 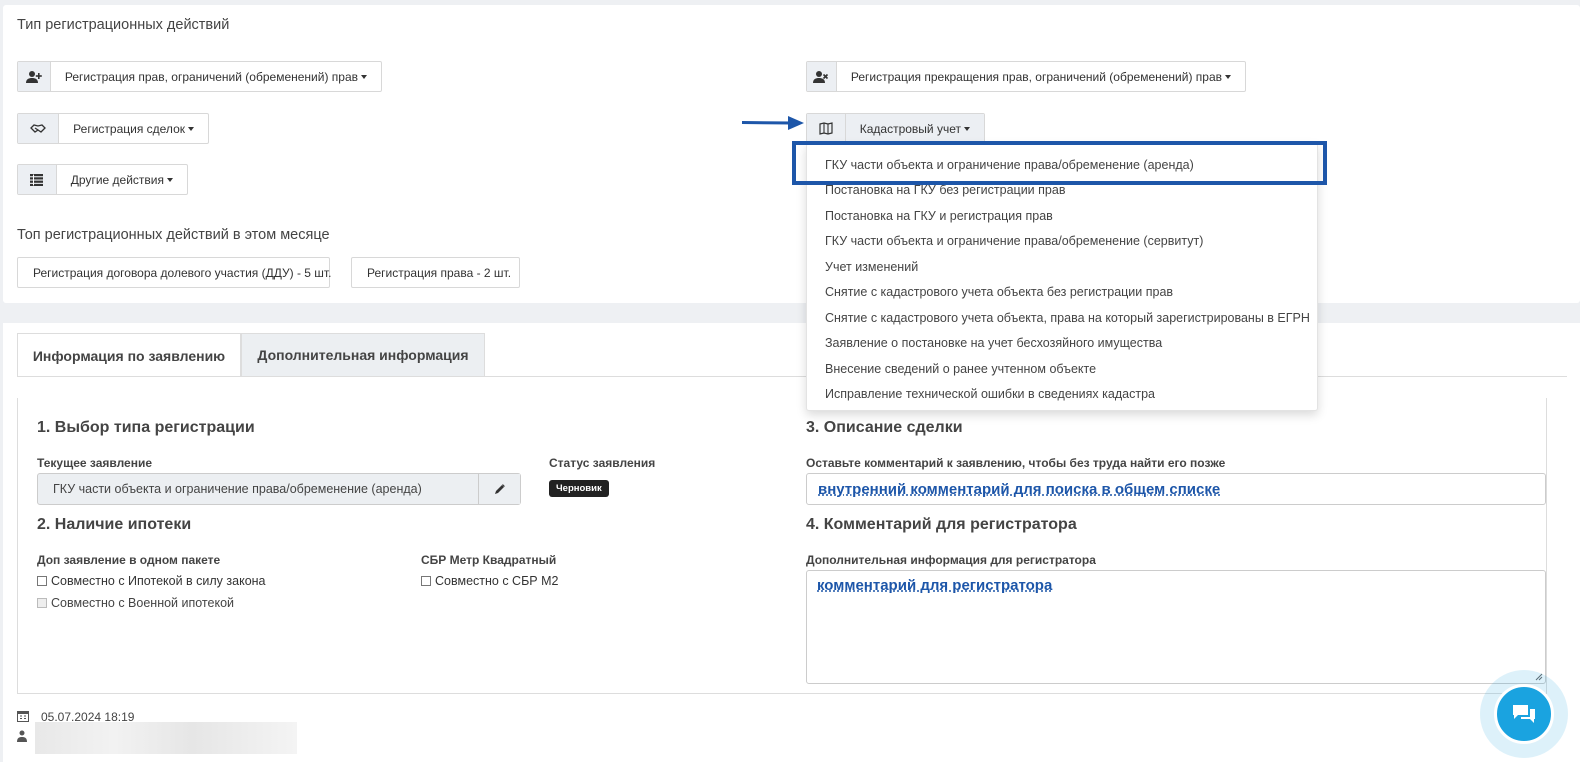 What do you see at coordinates (772, 123) in the screenshot?
I see `pointer-arrow-icon` at bounding box center [772, 123].